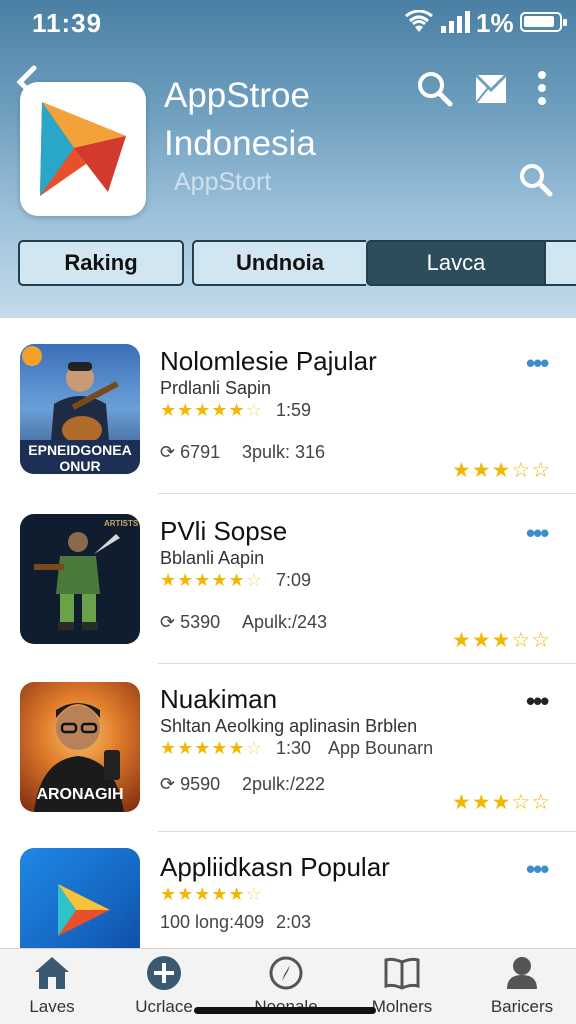 The height and width of the screenshot is (1024, 576). What do you see at coordinates (522, 1006) in the screenshot?
I see `tab-label: Baricers` at bounding box center [522, 1006].